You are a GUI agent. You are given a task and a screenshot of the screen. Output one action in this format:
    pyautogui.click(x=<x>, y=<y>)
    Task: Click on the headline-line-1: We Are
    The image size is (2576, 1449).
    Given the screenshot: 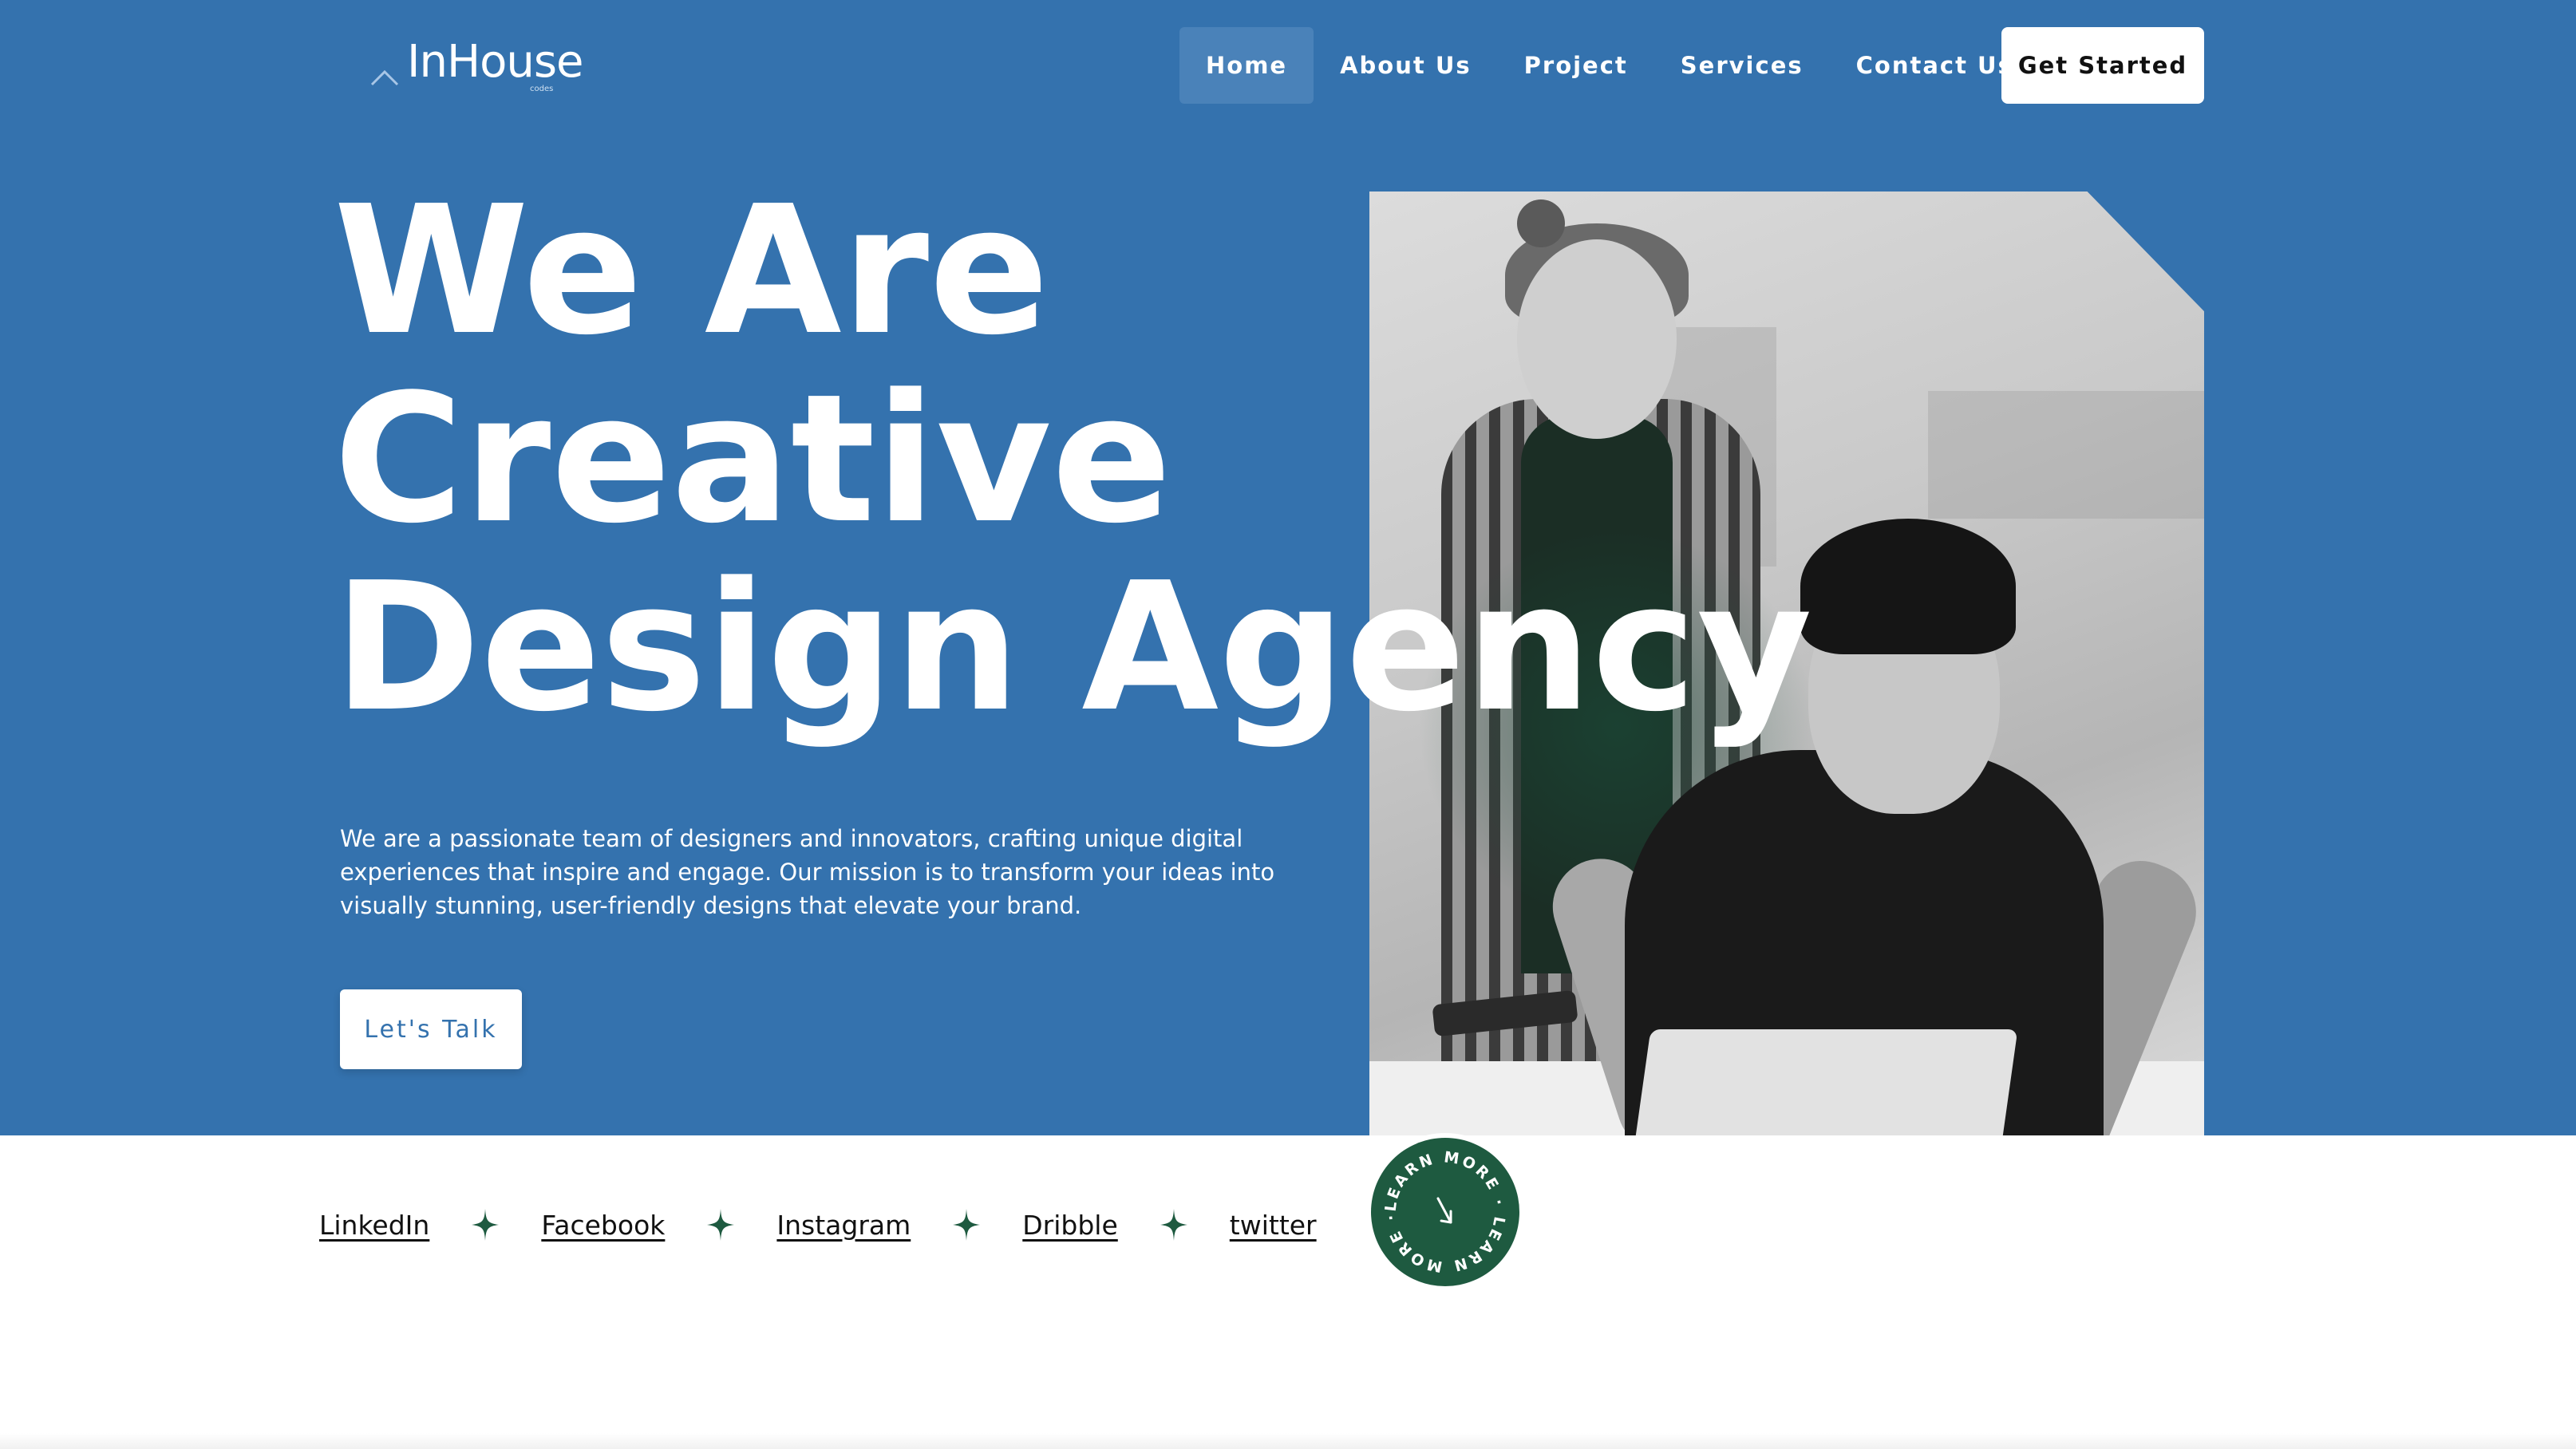 What is the action you would take?
    pyautogui.click(x=691, y=271)
    